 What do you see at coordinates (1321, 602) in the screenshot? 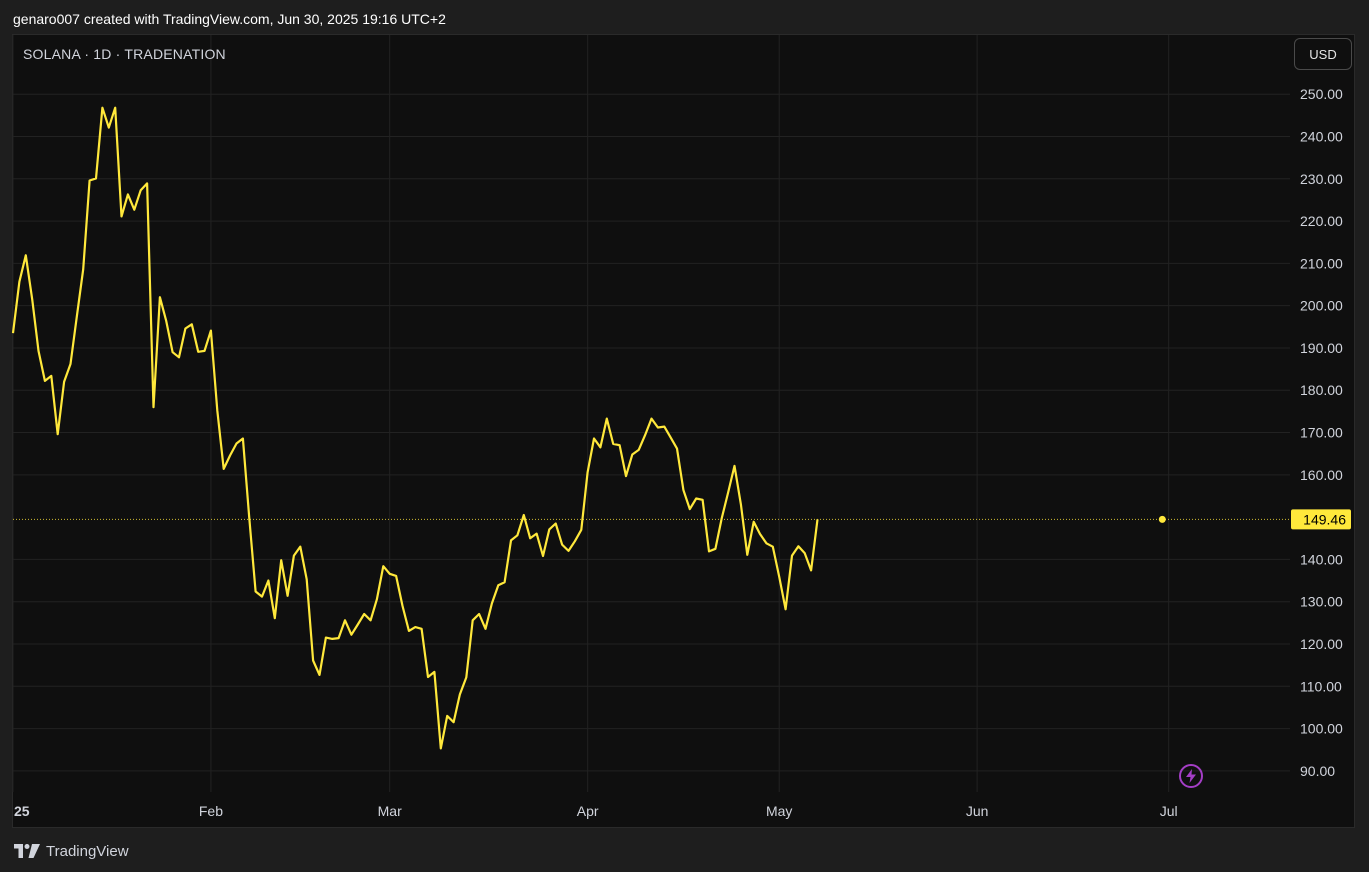
I see `y-tick-label: 130.00` at bounding box center [1321, 602].